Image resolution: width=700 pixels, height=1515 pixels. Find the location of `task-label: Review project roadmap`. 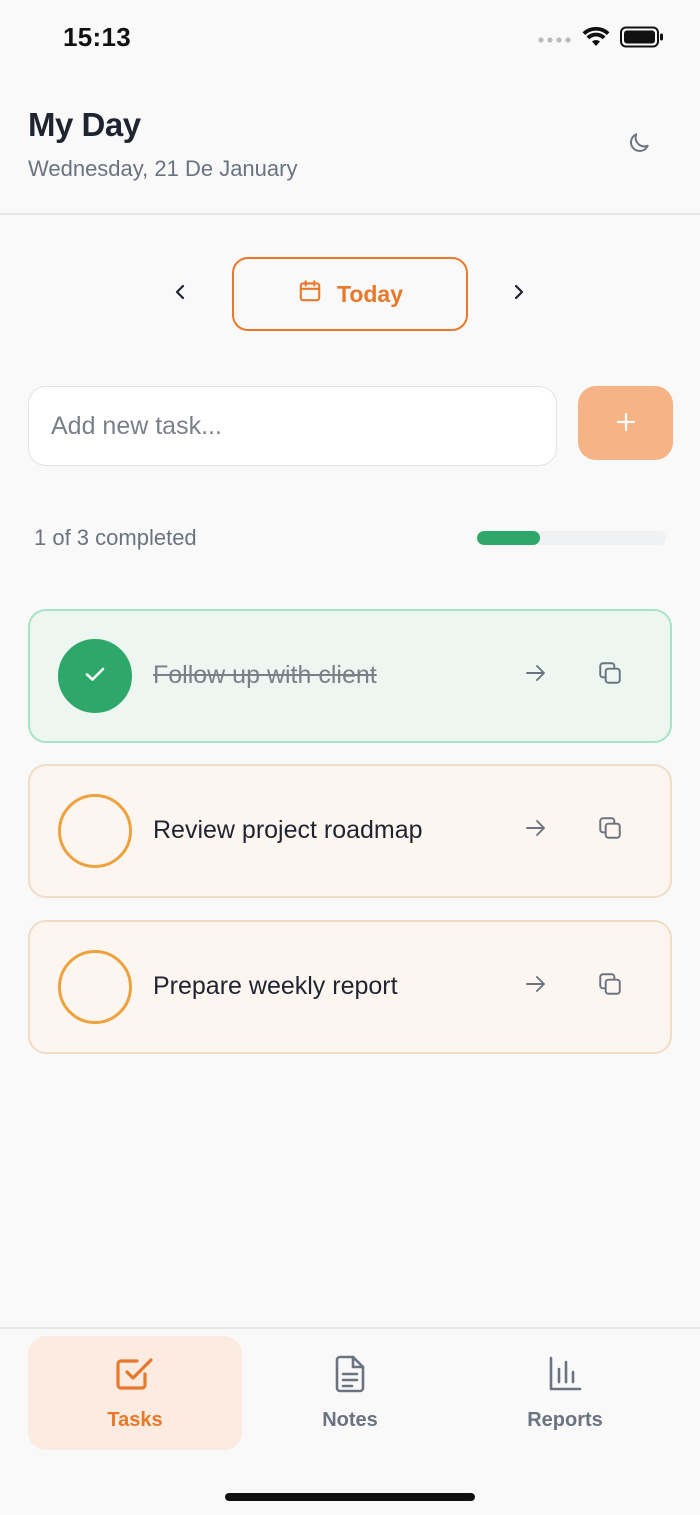

task-label: Review project roadmap is located at coordinates (288, 830).